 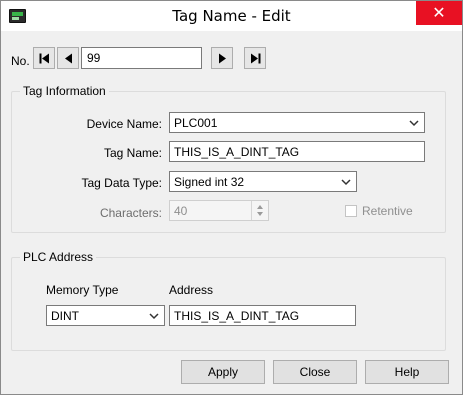 I want to click on tag-data-type-value: Signed int 32, so click(x=209, y=182).